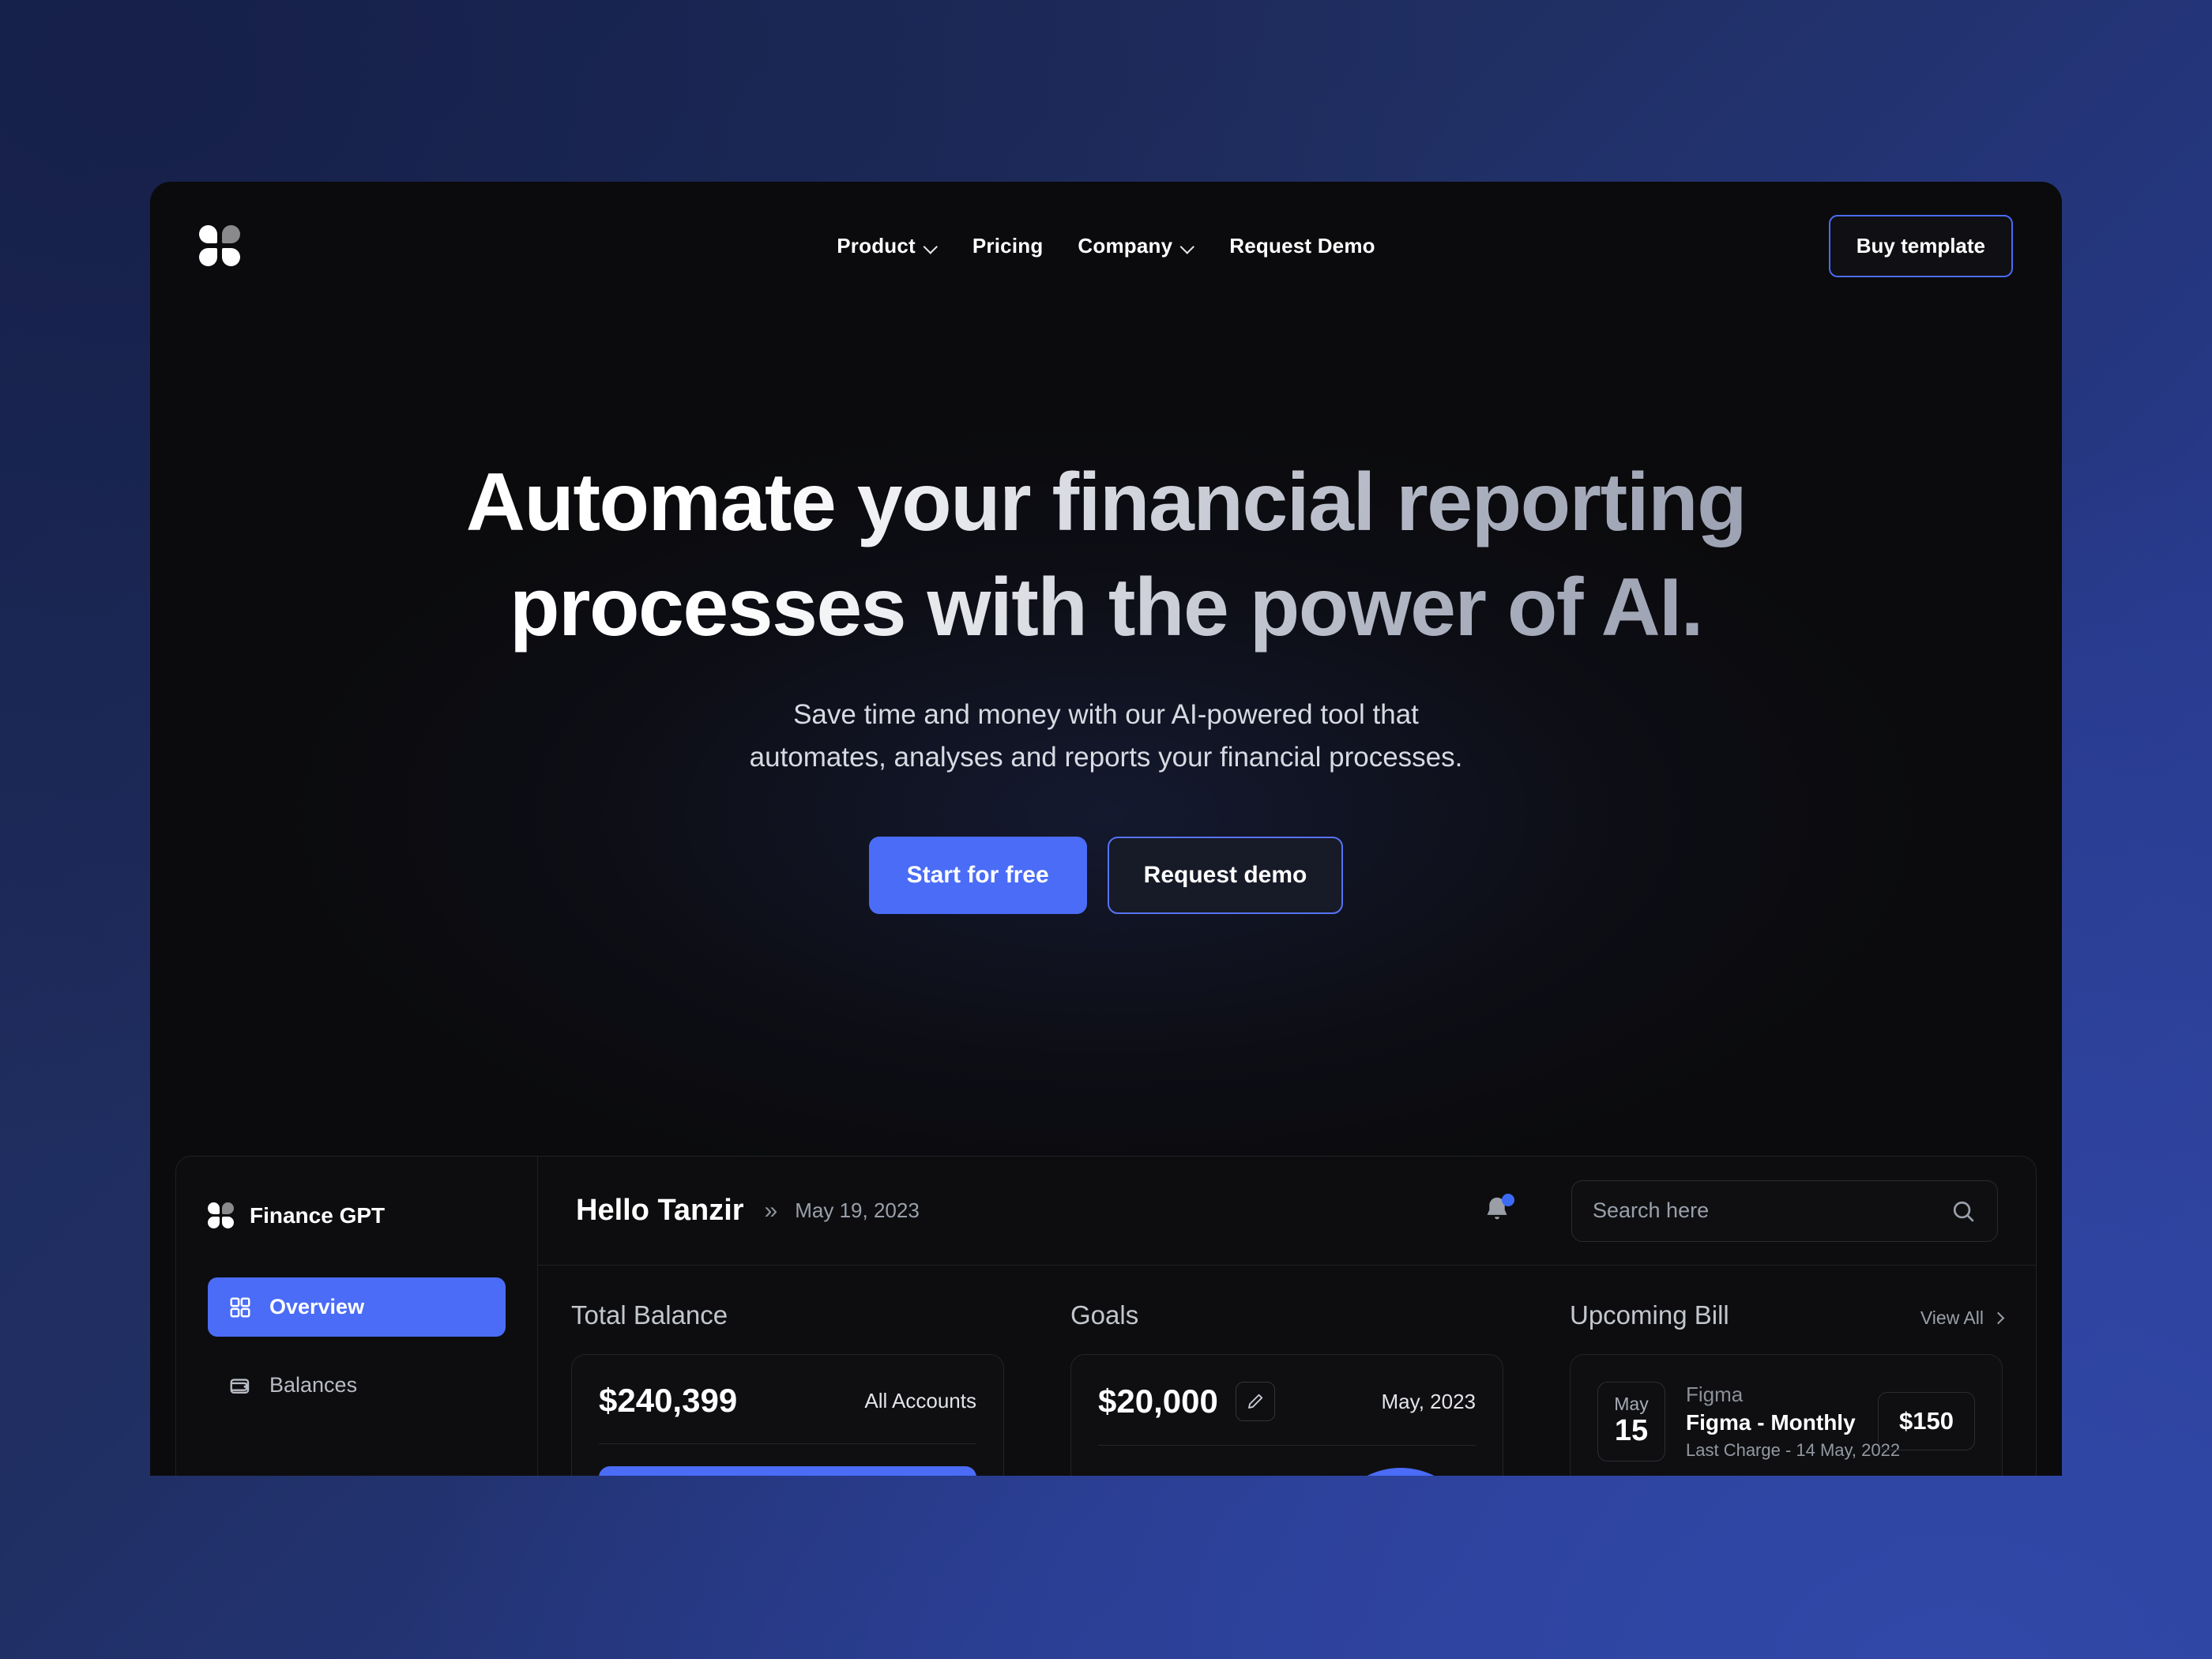  I want to click on bill-month: May, so click(1632, 1404).